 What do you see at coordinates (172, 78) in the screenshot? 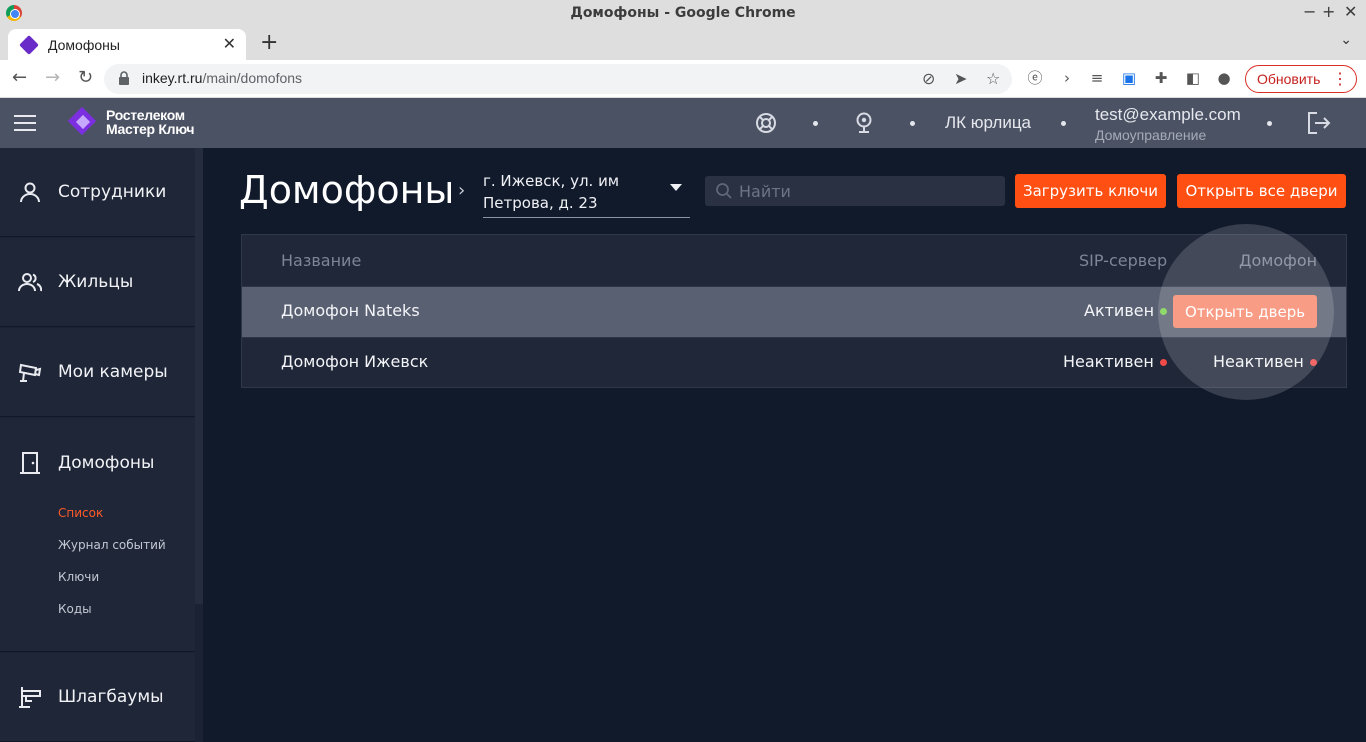
I see `url-host: inkey.rt.ru` at bounding box center [172, 78].